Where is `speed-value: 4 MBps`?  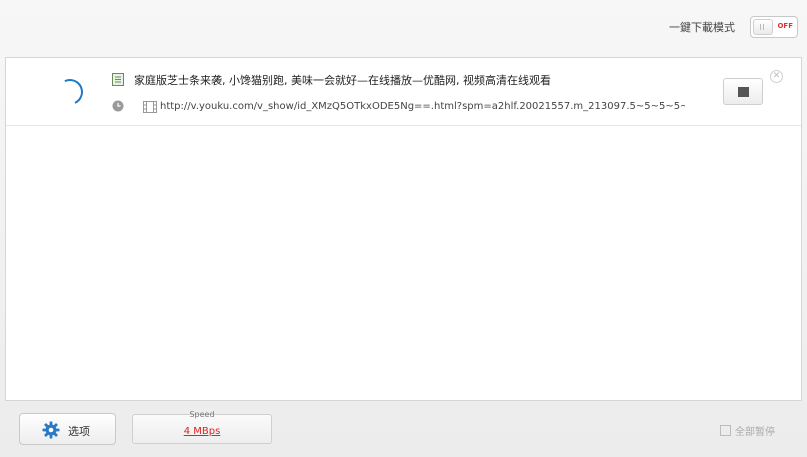 speed-value: 4 MBps is located at coordinates (202, 431).